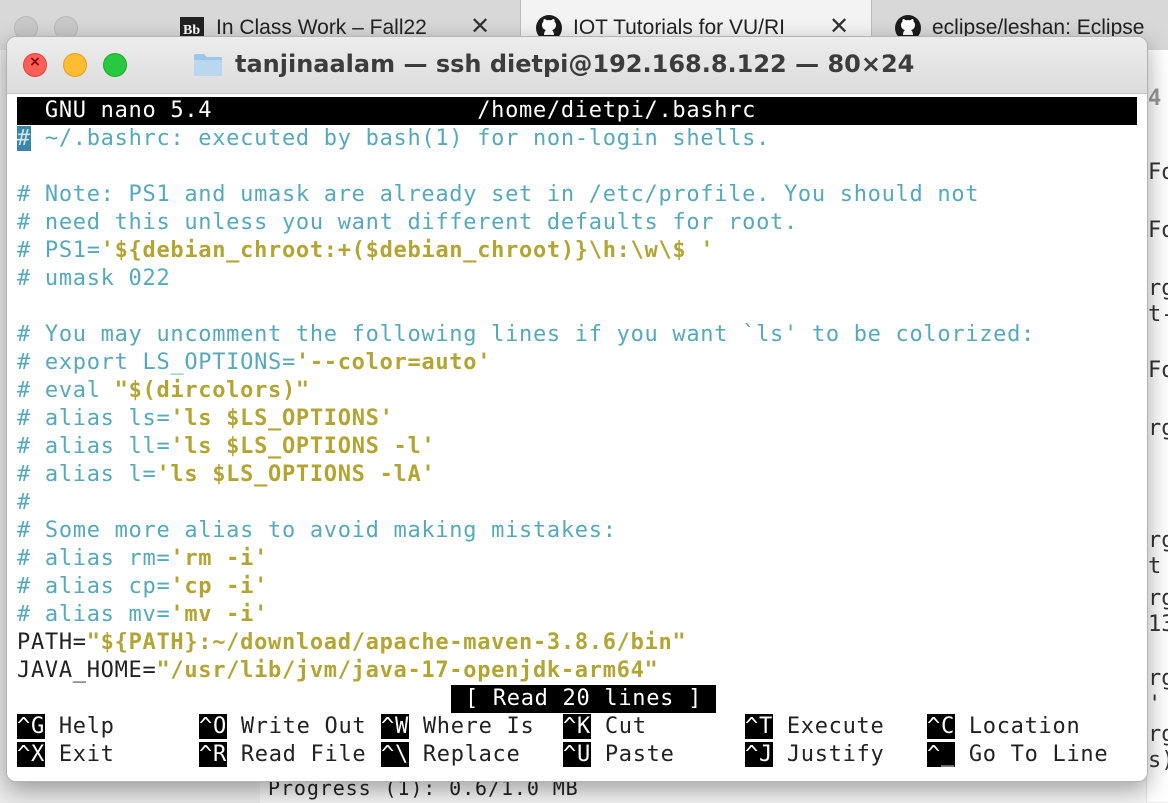  I want to click on shortcut-key: ^R, so click(213, 754).